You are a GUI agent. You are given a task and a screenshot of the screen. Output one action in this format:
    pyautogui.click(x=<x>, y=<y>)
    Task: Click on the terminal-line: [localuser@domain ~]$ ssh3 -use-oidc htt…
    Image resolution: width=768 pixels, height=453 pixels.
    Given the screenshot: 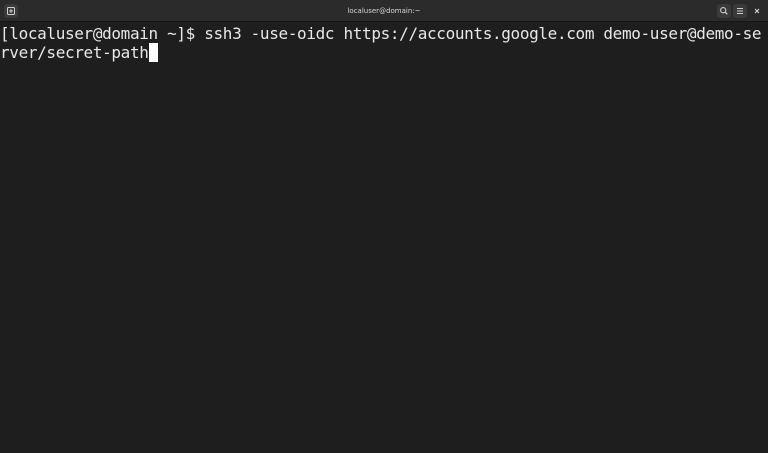 What is the action you would take?
    pyautogui.click(x=381, y=33)
    